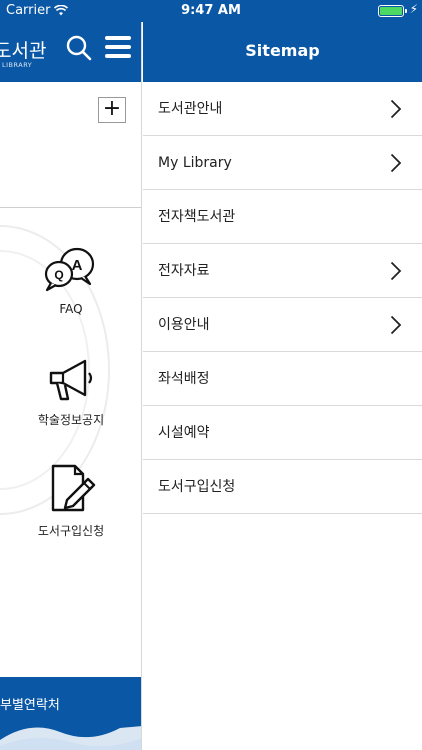  I want to click on status-bar: Carrier 9:47 AM ⚡, so click(211, 11).